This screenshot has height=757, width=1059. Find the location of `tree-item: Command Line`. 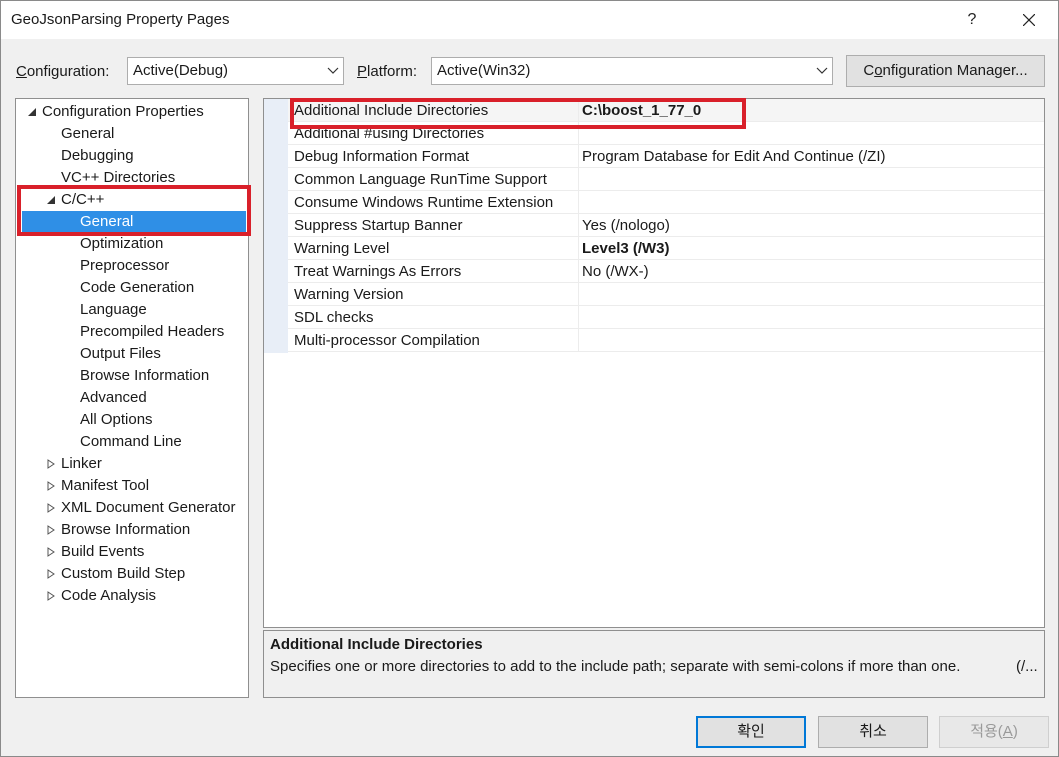

tree-item: Command Line is located at coordinates (131, 442).